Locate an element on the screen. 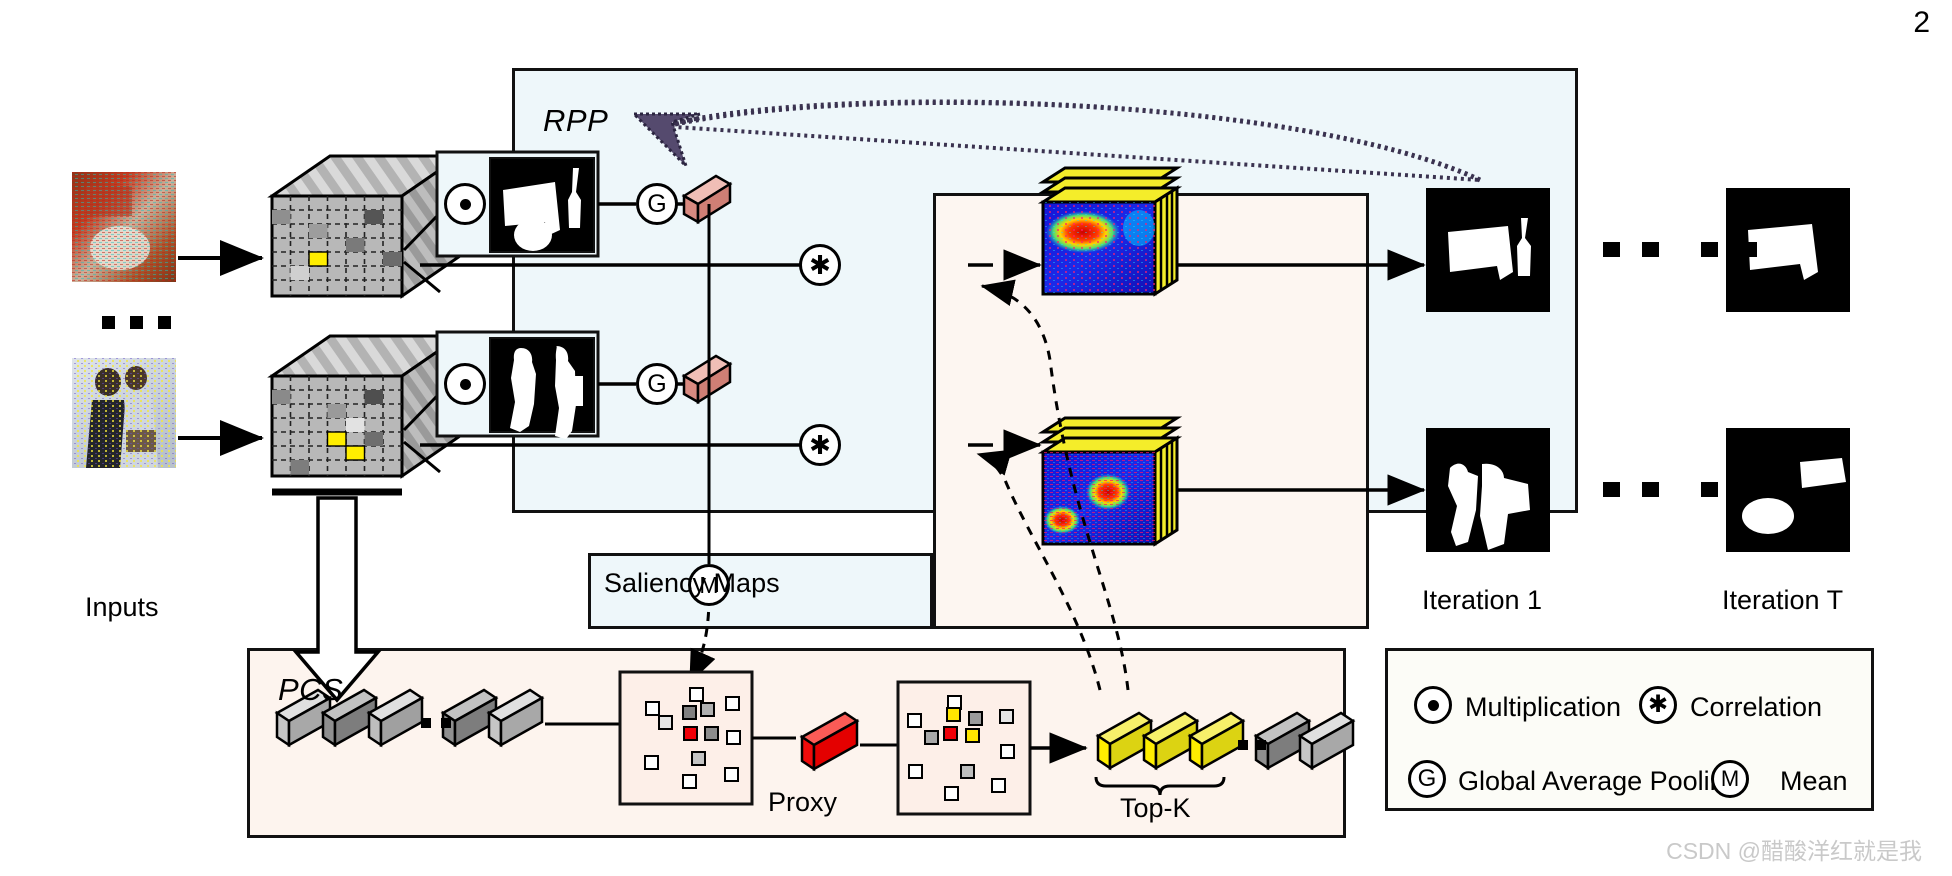 This screenshot has height=876, width=1952. iterations-ellipsis-top is located at coordinates (1680, 249).